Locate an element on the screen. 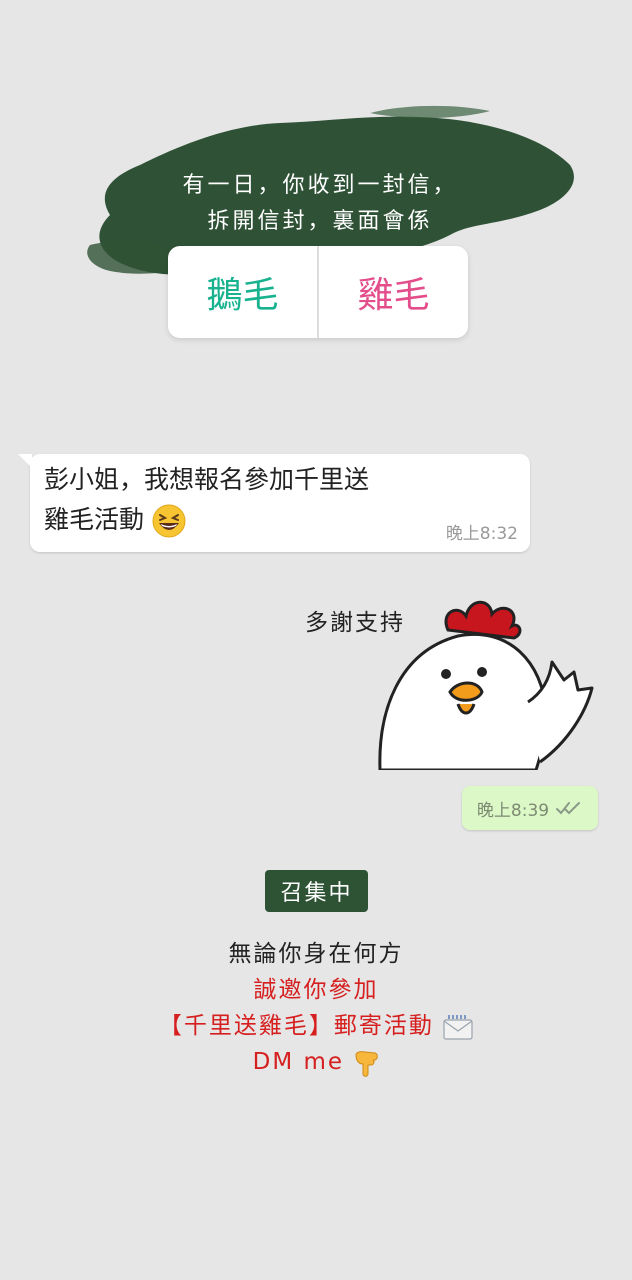 The width and height of the screenshot is (632, 1280). waving-chicken-sticker is located at coordinates (489, 681).